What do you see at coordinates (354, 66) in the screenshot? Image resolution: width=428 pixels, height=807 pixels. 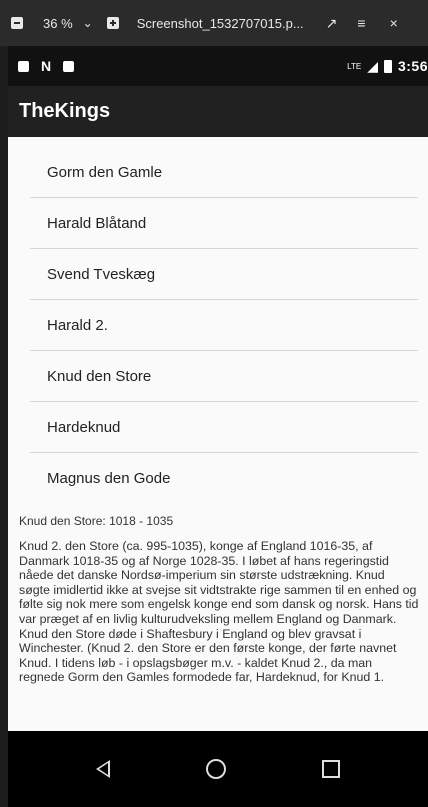 I see `lte-indicator: LTE` at bounding box center [354, 66].